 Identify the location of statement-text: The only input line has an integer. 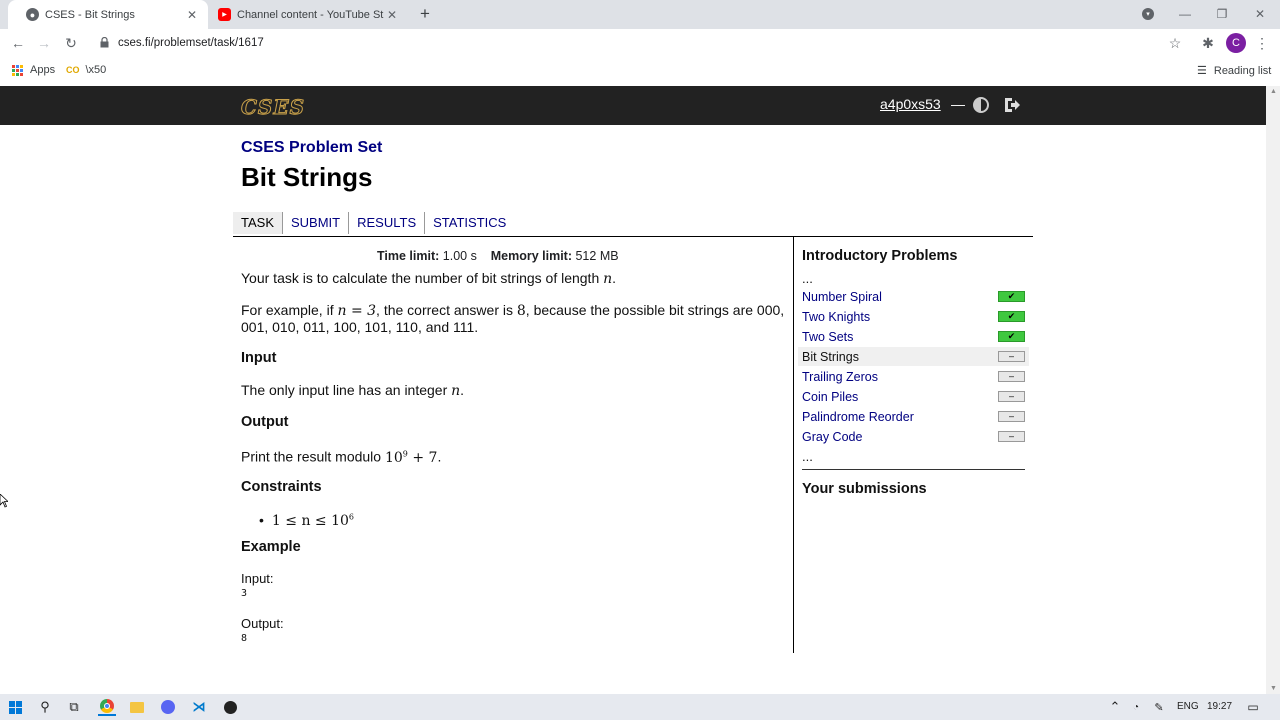
(344, 390).